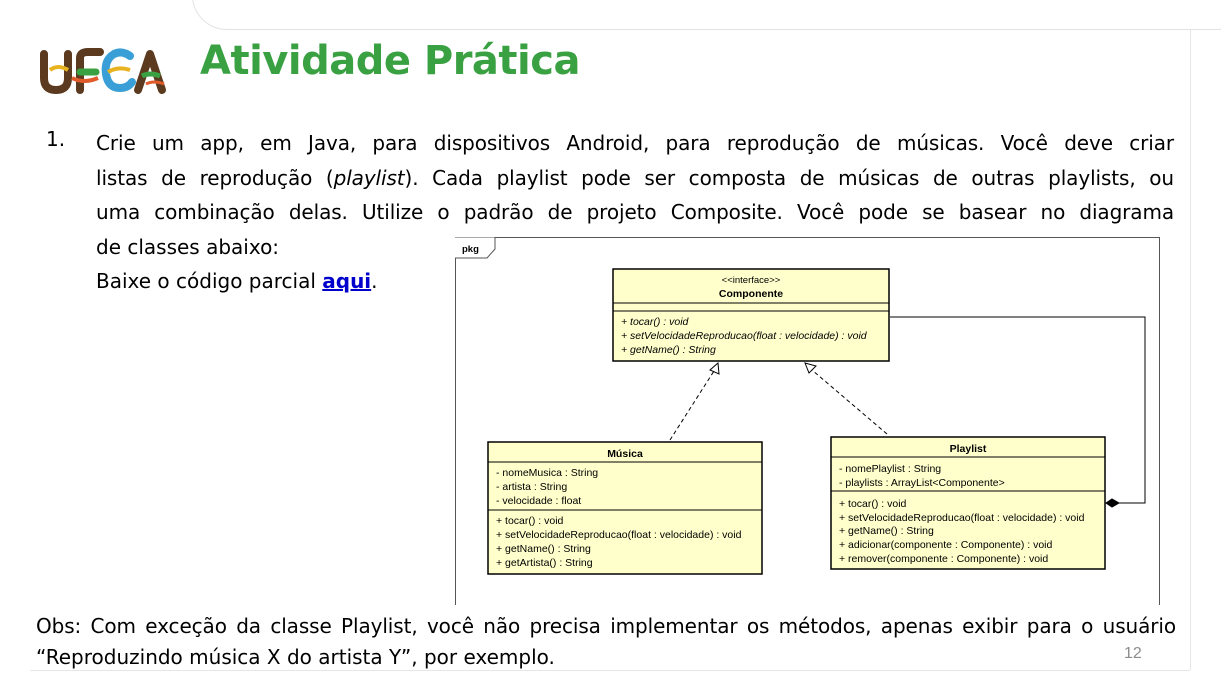 This screenshot has height=690, width=1221. Describe the element at coordinates (538, 501) in the screenshot. I see `musica-attribute: - velocidade : float` at that location.